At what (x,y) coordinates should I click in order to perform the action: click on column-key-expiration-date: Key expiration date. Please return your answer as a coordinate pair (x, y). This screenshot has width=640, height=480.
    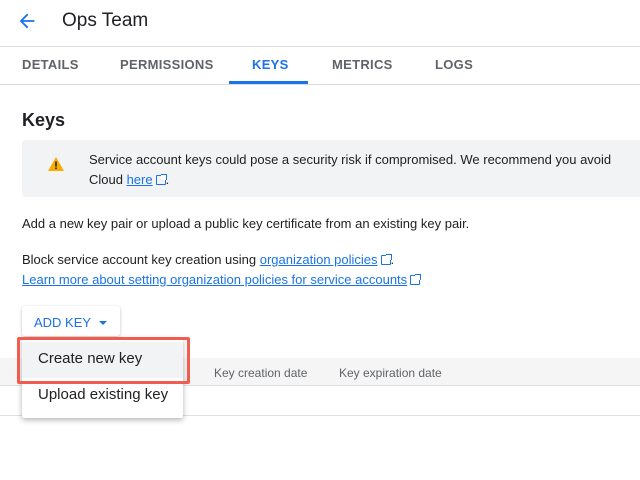
    Looking at the image, I should click on (390, 373).